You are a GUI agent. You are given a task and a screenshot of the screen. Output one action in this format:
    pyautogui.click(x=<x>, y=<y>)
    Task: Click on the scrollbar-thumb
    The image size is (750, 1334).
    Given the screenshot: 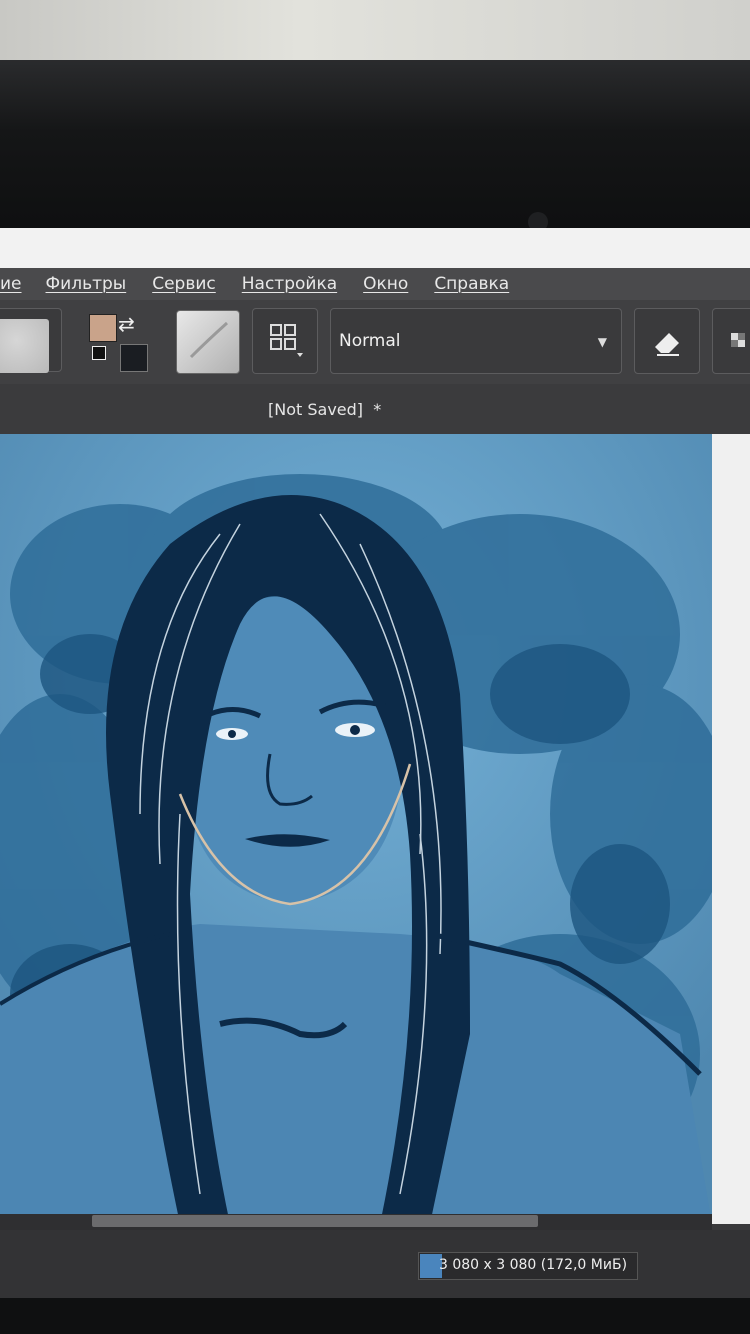 What is the action you would take?
    pyautogui.click(x=315, y=1221)
    